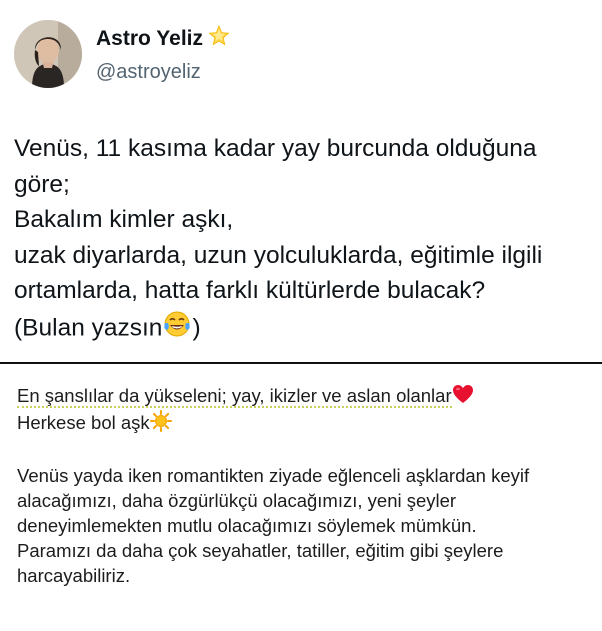  I want to click on tweet-line: Bakalım kimler aşkı,, so click(124, 219).